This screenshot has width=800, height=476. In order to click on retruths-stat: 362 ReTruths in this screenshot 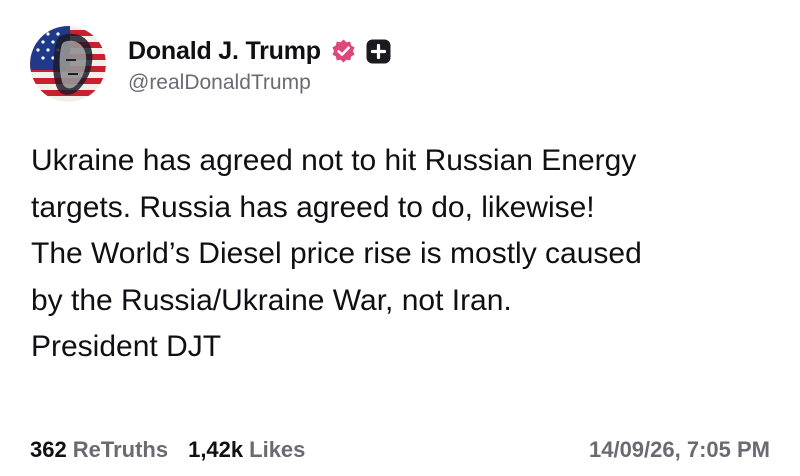, I will do `click(99, 450)`.